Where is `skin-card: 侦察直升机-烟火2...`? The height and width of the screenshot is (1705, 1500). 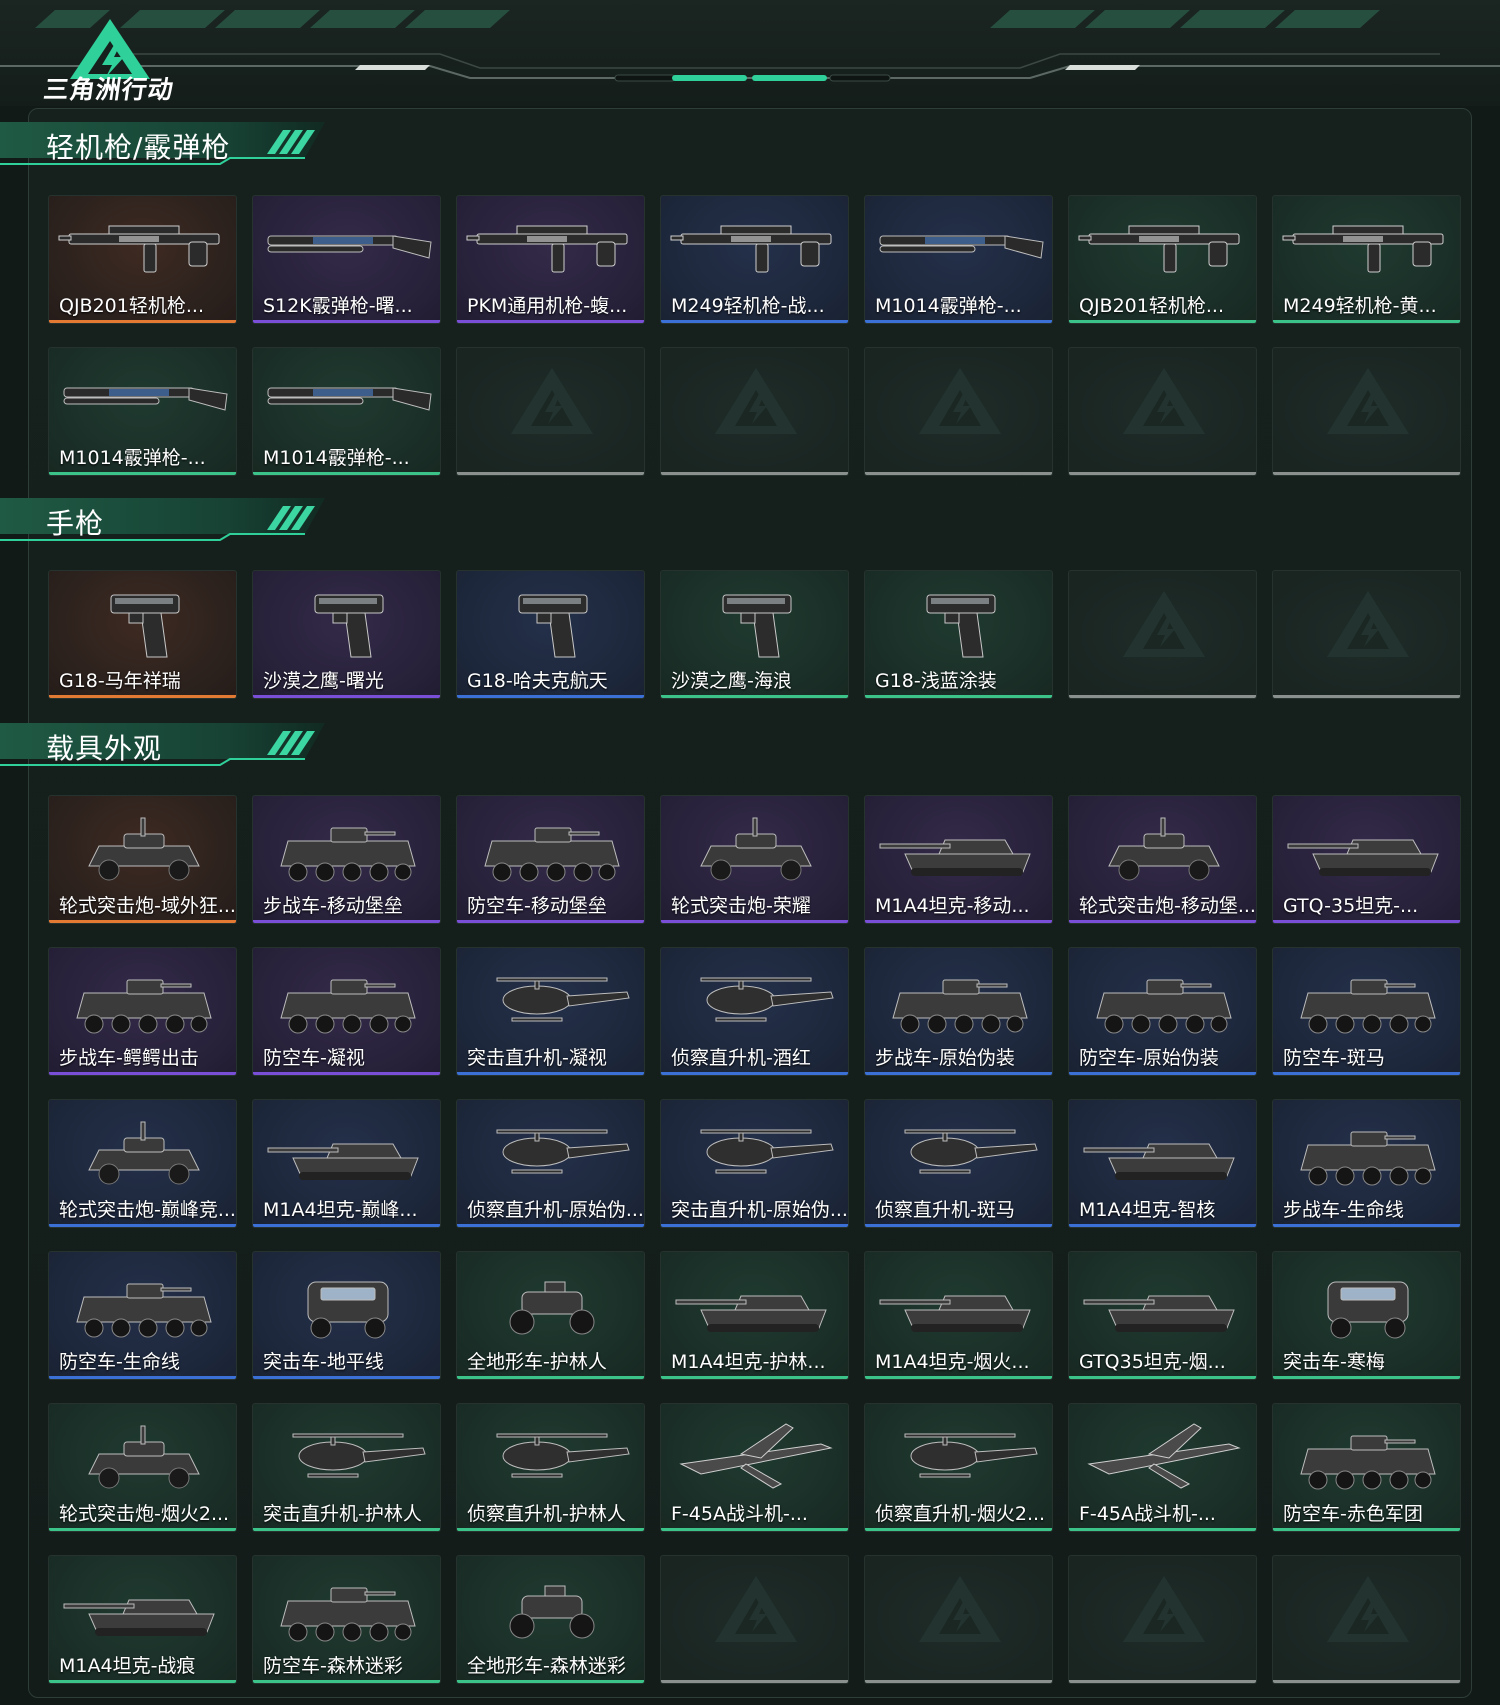 skin-card: 侦察直升机-烟火2... is located at coordinates (958, 1467).